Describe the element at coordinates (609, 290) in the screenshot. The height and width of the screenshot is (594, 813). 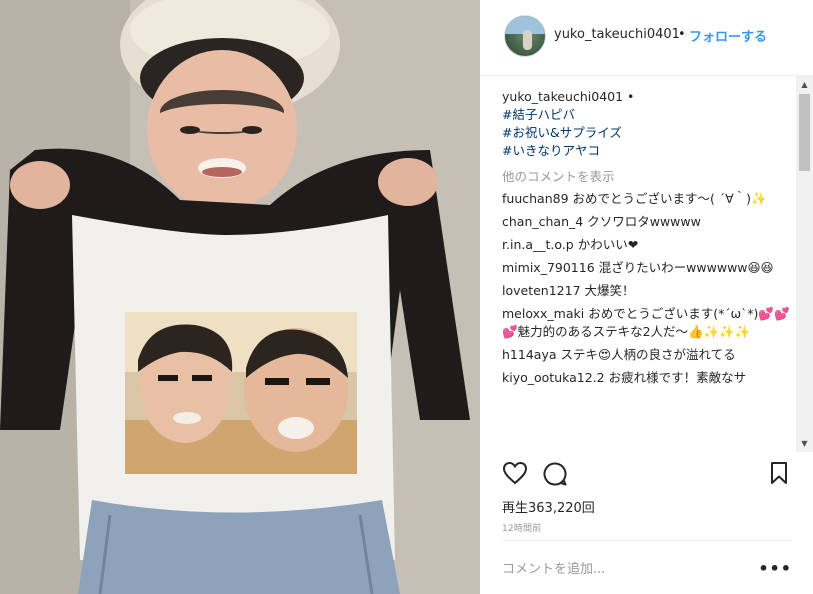
I see `comment-text: 大爆笑！` at that location.